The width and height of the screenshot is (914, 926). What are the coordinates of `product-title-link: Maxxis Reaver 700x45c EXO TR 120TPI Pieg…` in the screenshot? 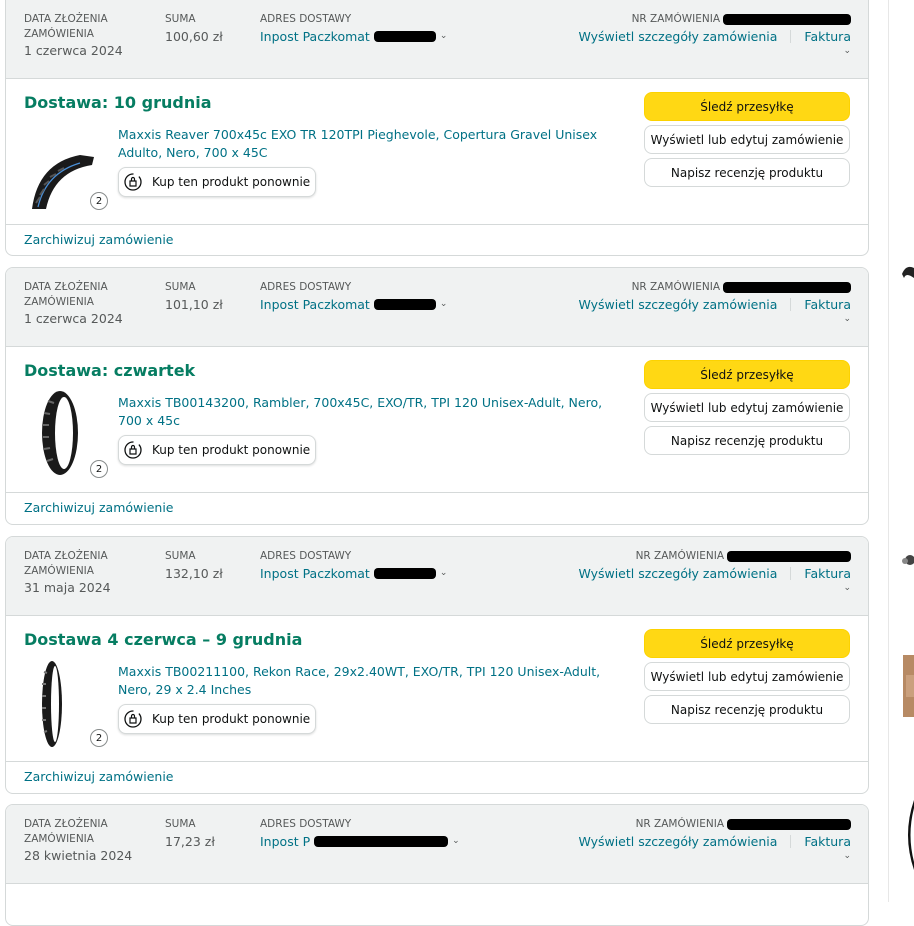 It's located at (373, 144).